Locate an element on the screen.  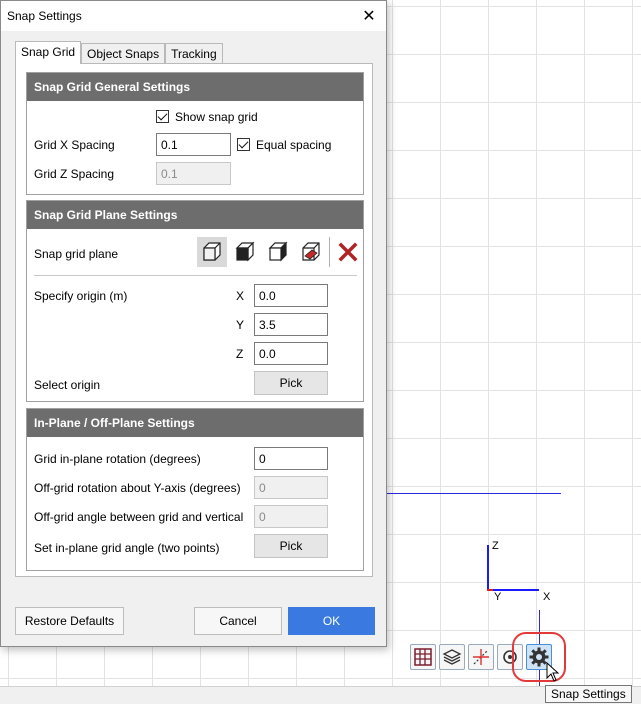
pick-origin-button: Pick is located at coordinates (291, 383).